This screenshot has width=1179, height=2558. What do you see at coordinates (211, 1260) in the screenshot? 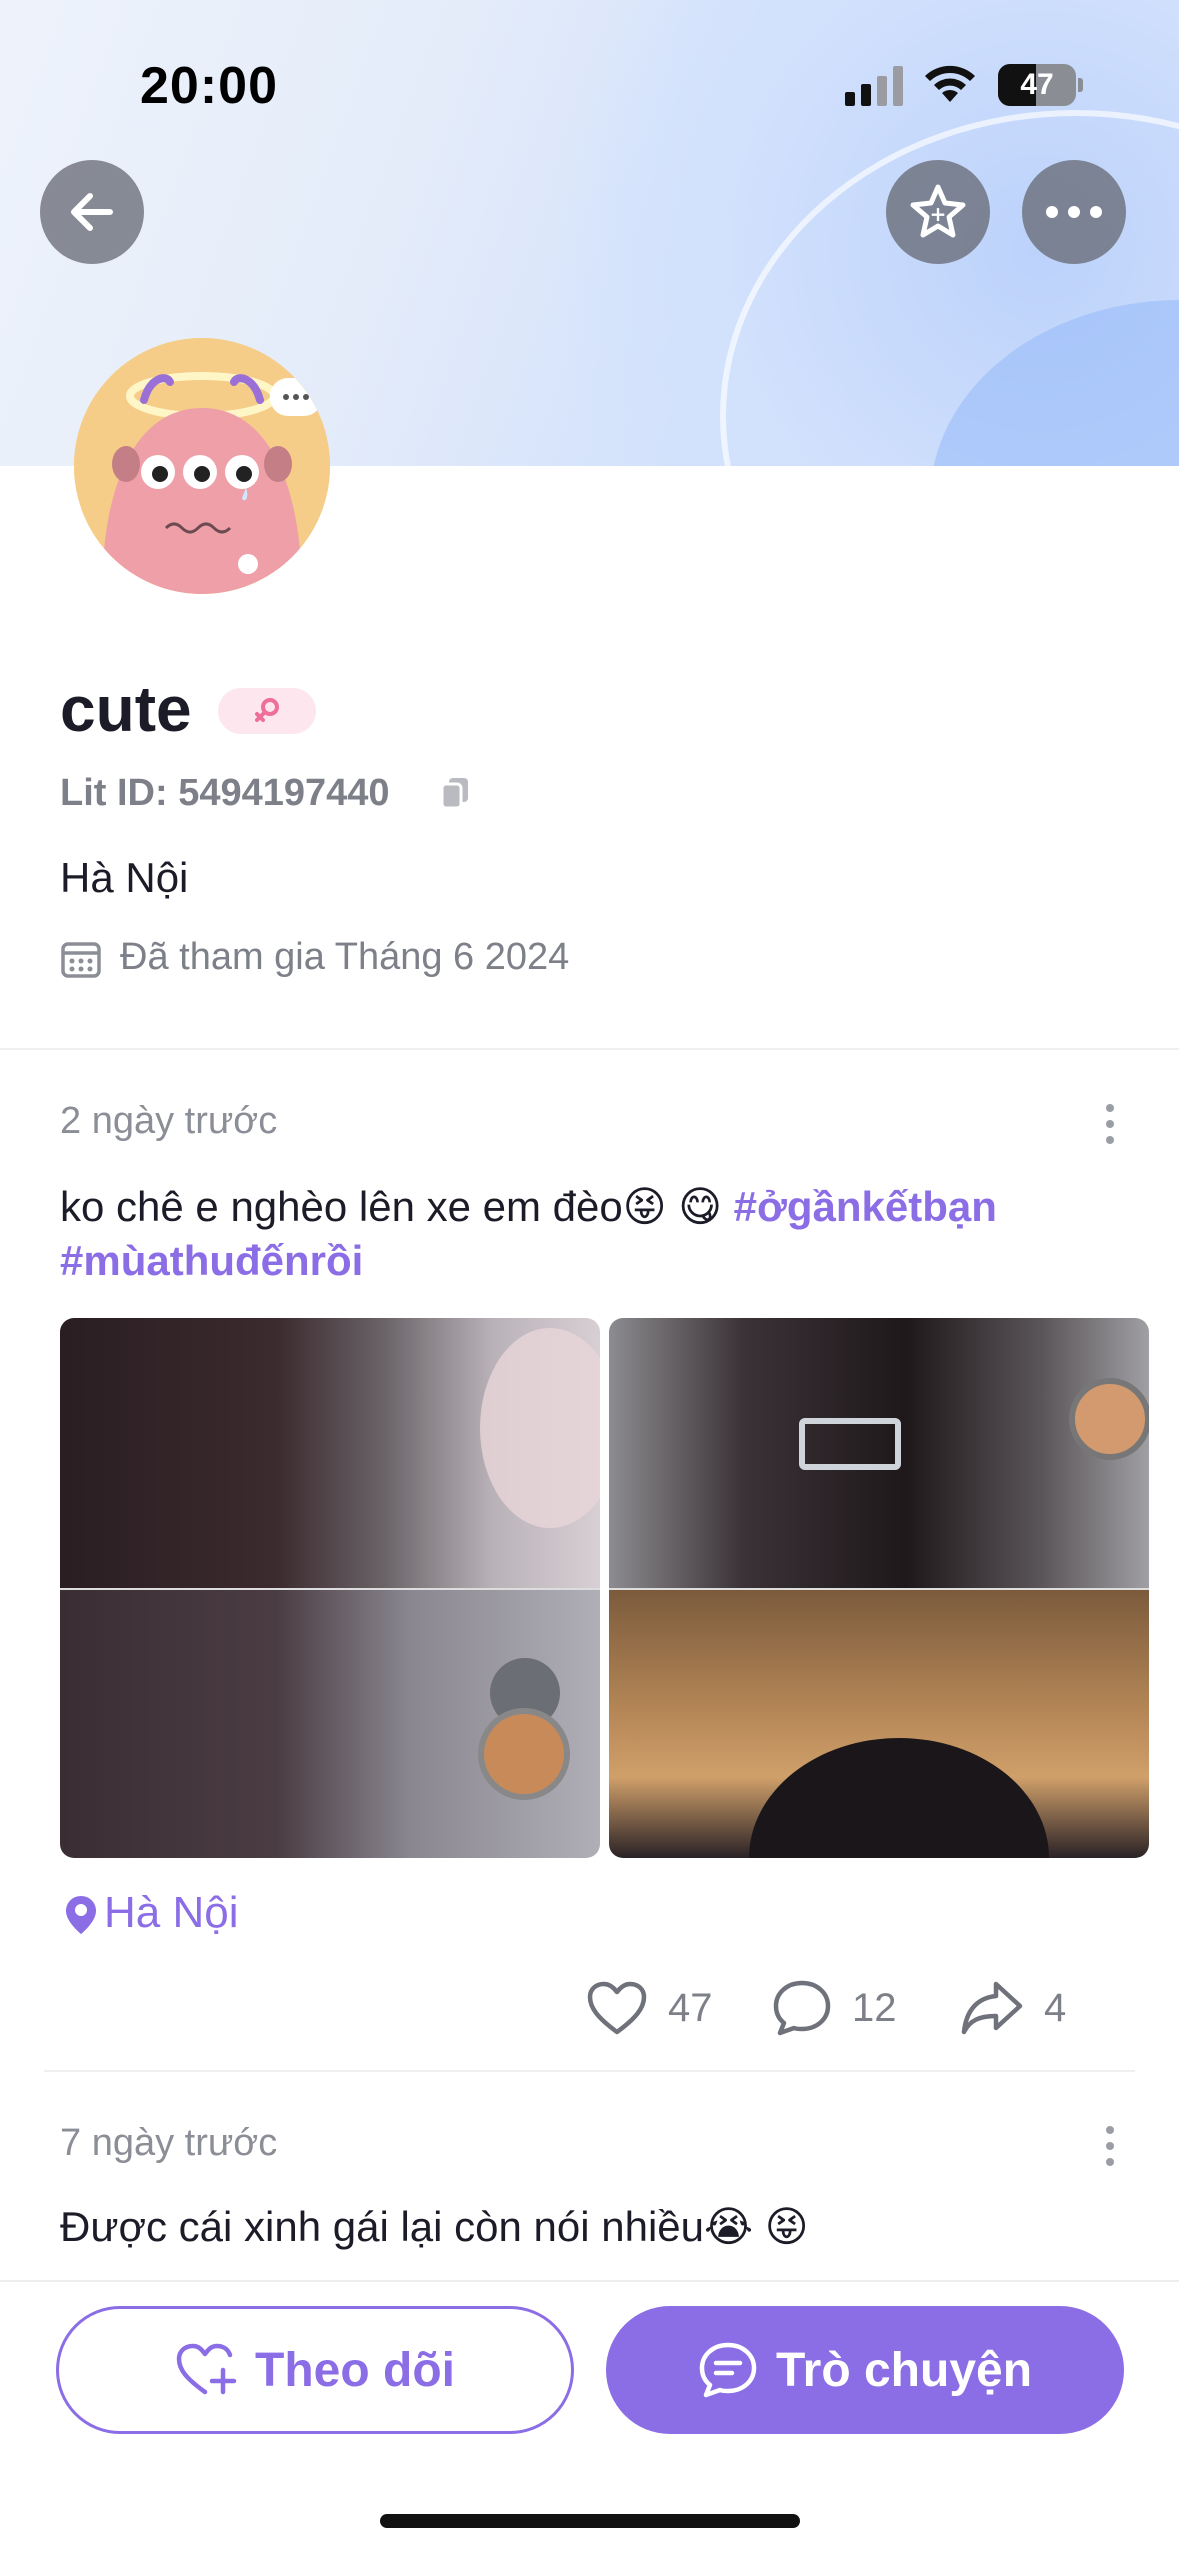
I see `hashtag-link: #mùathuđếnrồi` at bounding box center [211, 1260].